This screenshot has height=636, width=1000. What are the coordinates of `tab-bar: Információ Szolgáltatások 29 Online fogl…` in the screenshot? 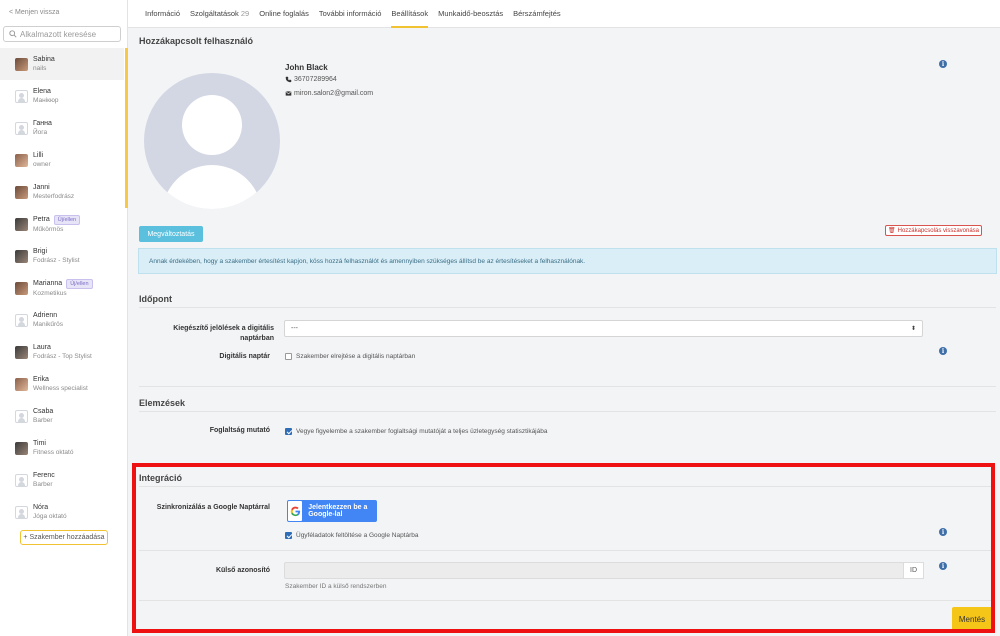 It's located at (564, 14).